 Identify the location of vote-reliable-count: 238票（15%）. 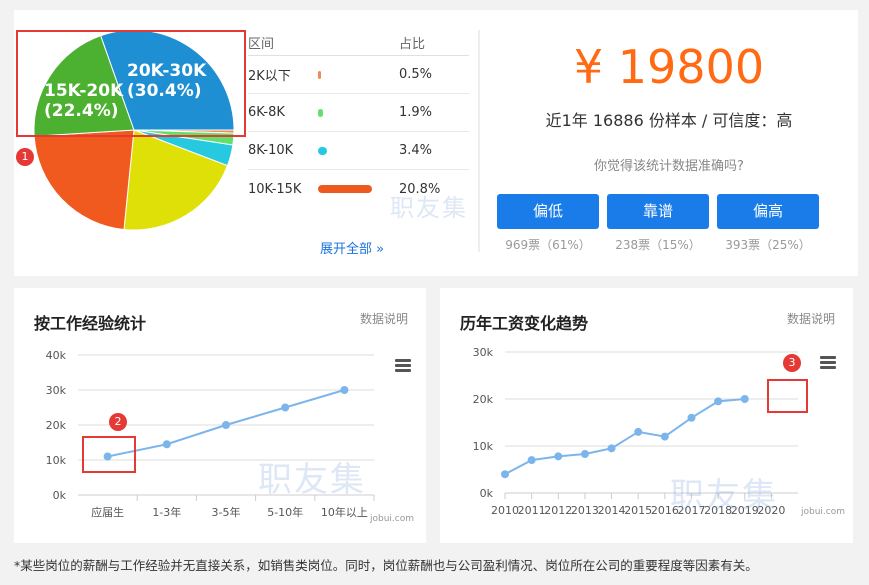
(658, 245).